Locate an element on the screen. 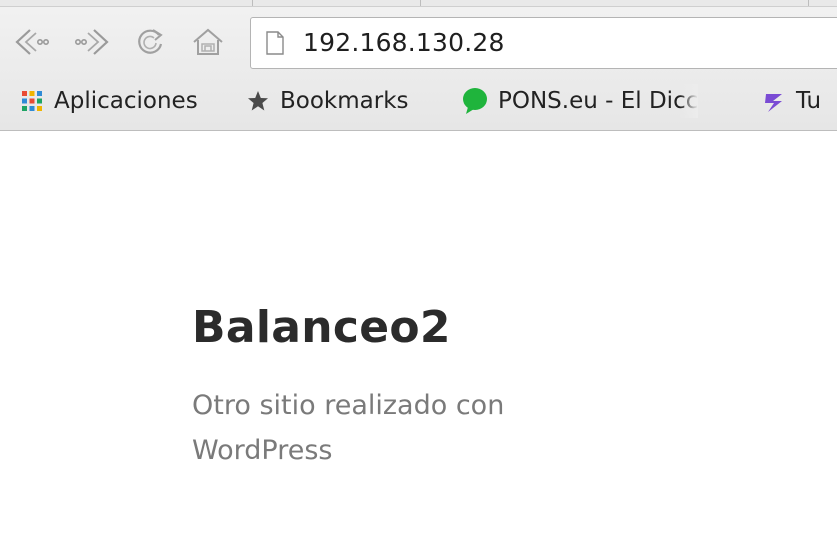  address-bar: 192.168.130.28 is located at coordinates (543, 43).